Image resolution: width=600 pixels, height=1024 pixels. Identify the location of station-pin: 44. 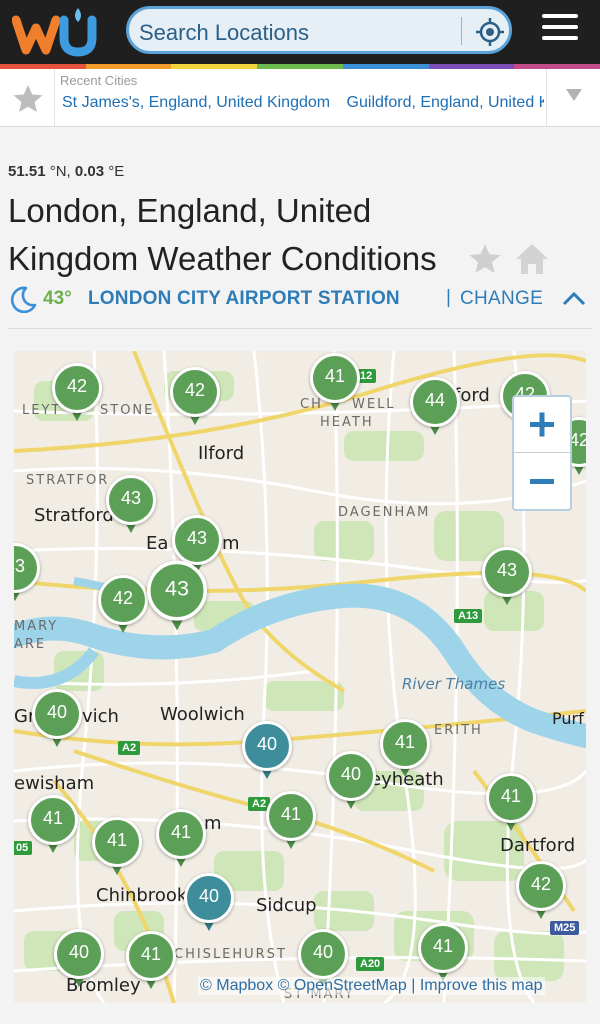
(435, 408).